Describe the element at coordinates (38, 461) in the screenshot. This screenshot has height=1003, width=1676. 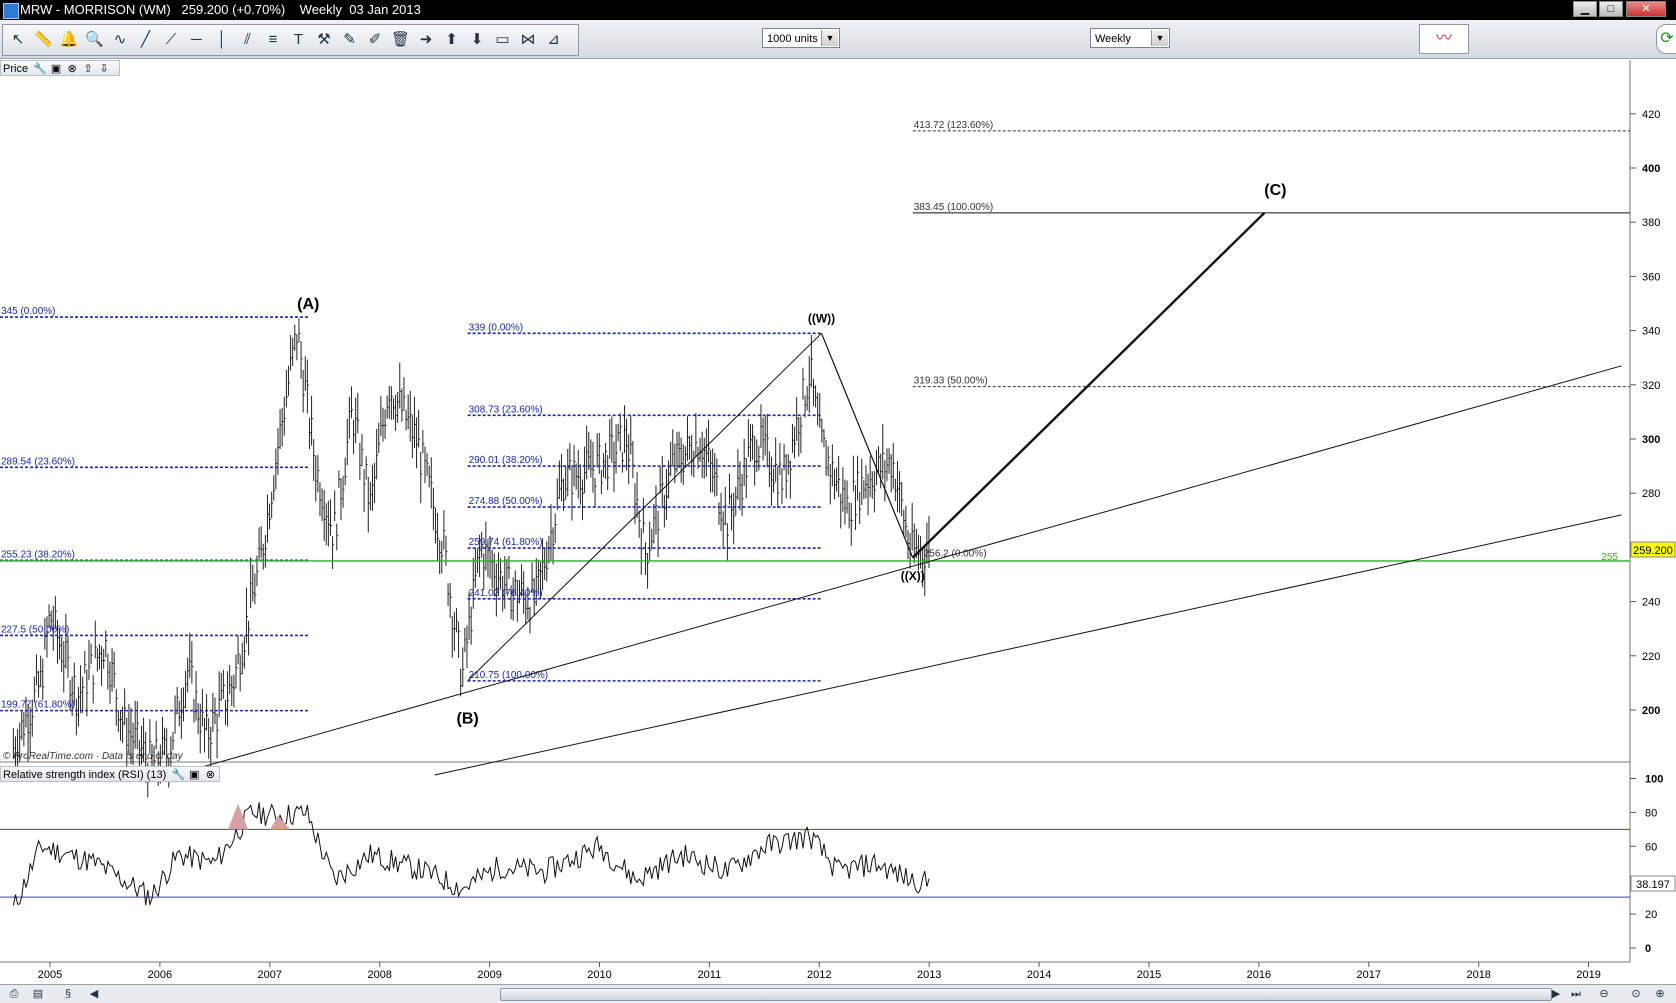
I see `fib-level-a-label: 289.54 (23.60%)` at that location.